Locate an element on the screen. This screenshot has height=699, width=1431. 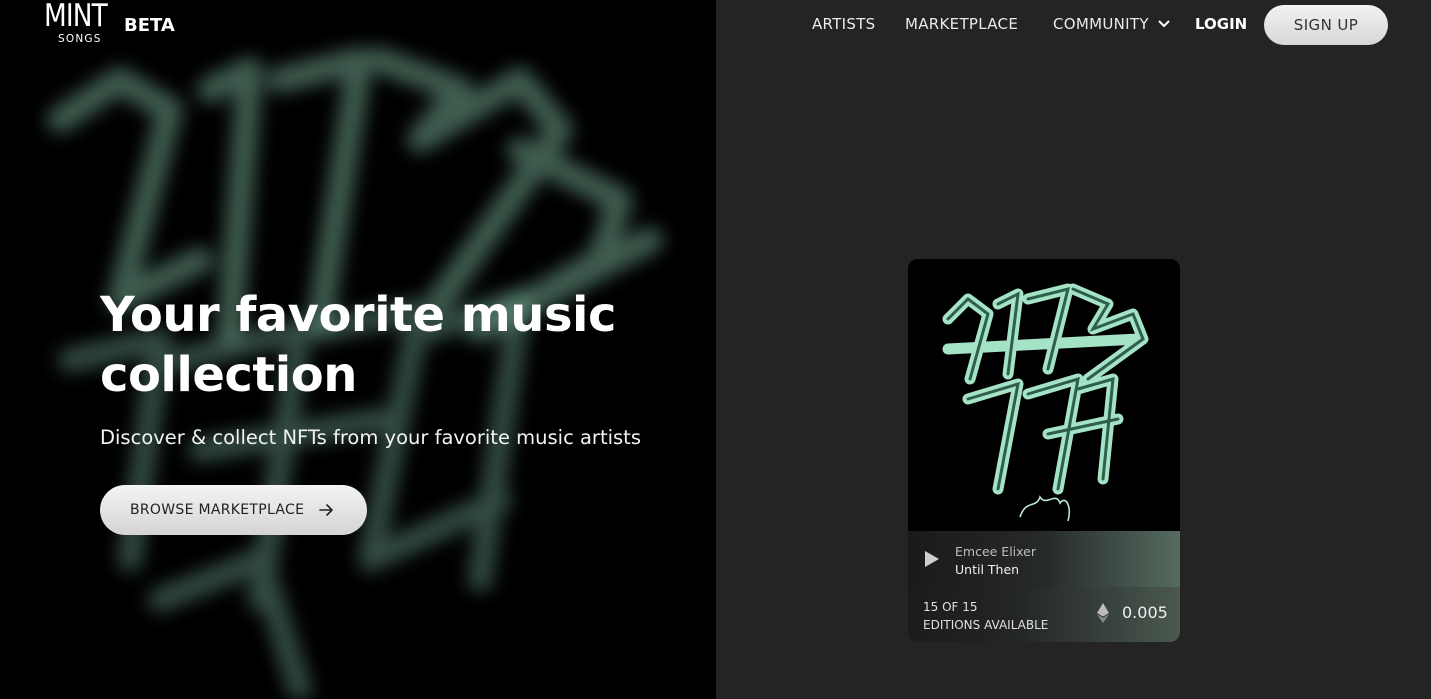
album-artwork is located at coordinates (1044, 395).